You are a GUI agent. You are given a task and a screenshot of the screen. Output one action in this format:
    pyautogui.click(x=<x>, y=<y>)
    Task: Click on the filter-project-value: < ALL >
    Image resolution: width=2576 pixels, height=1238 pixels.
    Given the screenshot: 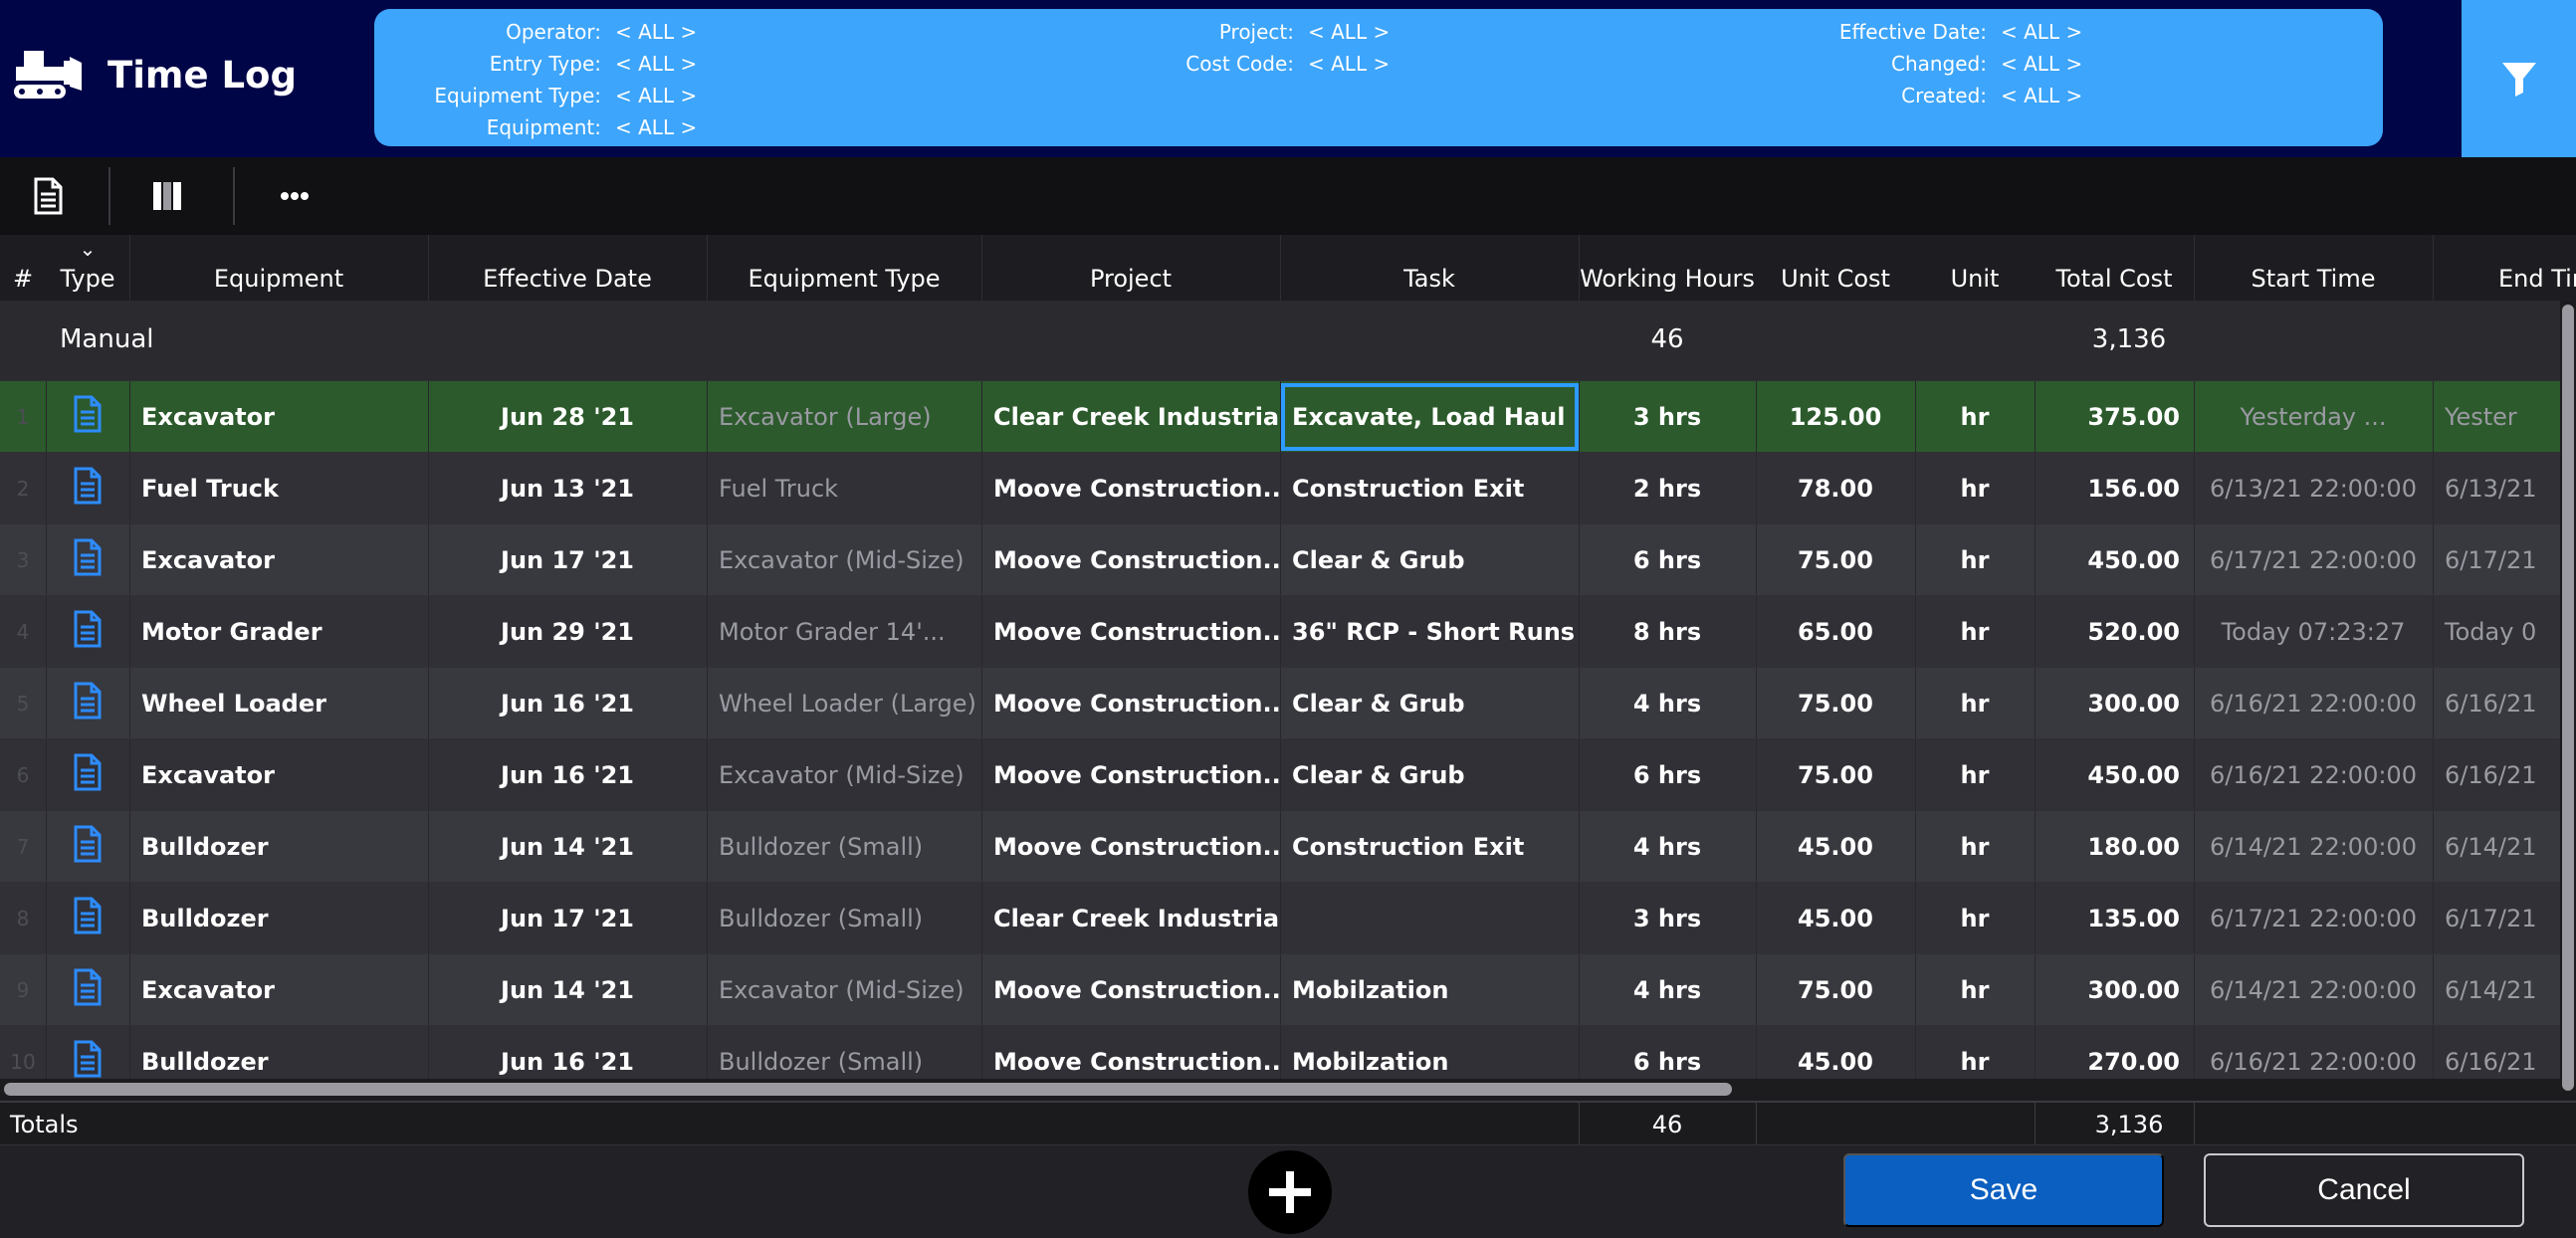 What is the action you would take?
    pyautogui.click(x=1349, y=32)
    